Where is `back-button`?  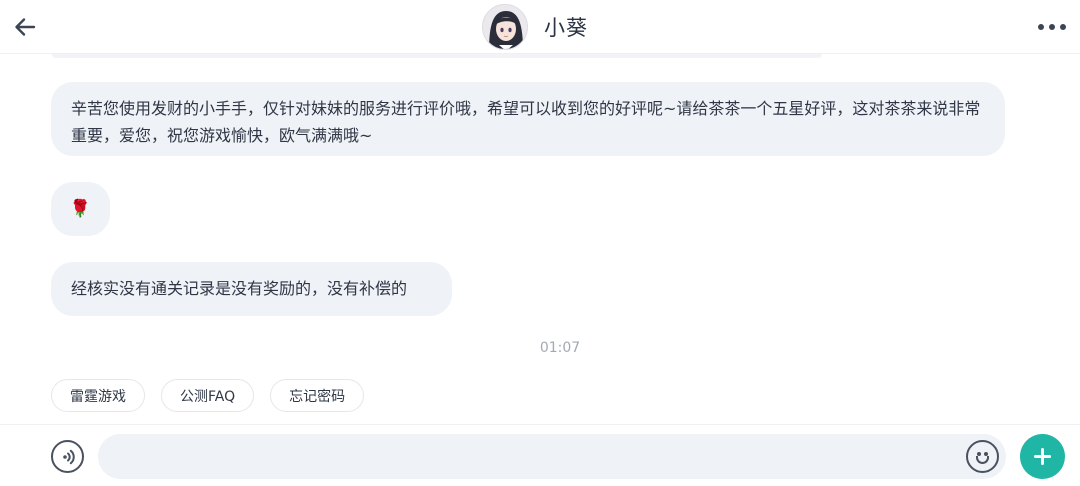
back-button is located at coordinates (25, 27).